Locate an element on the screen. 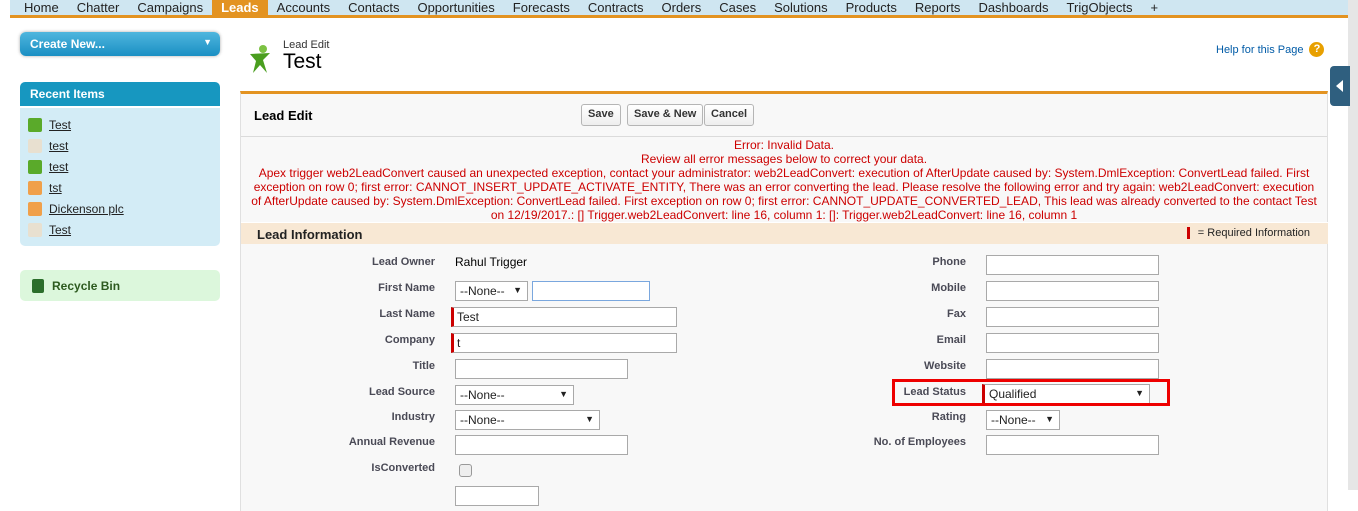  recent-item: tst is located at coordinates (120, 187).